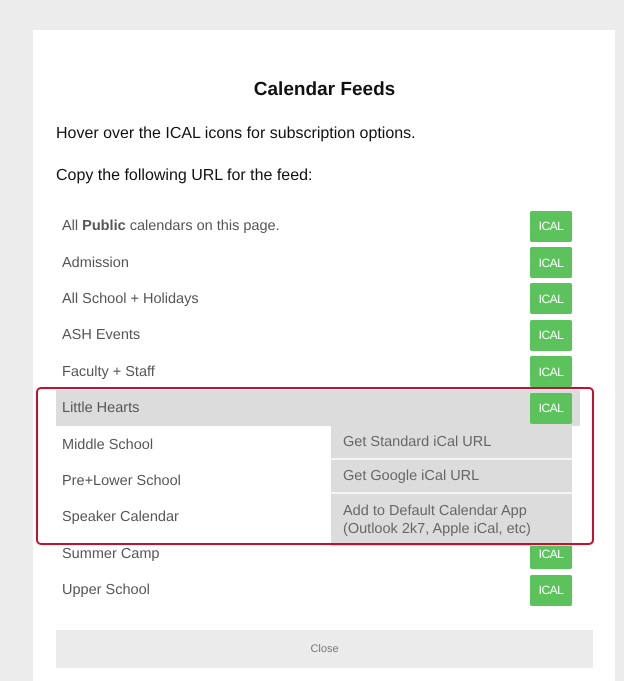 Image resolution: width=624 pixels, height=681 pixels. I want to click on menu-item: Get Standard iCal URL, so click(451, 442).